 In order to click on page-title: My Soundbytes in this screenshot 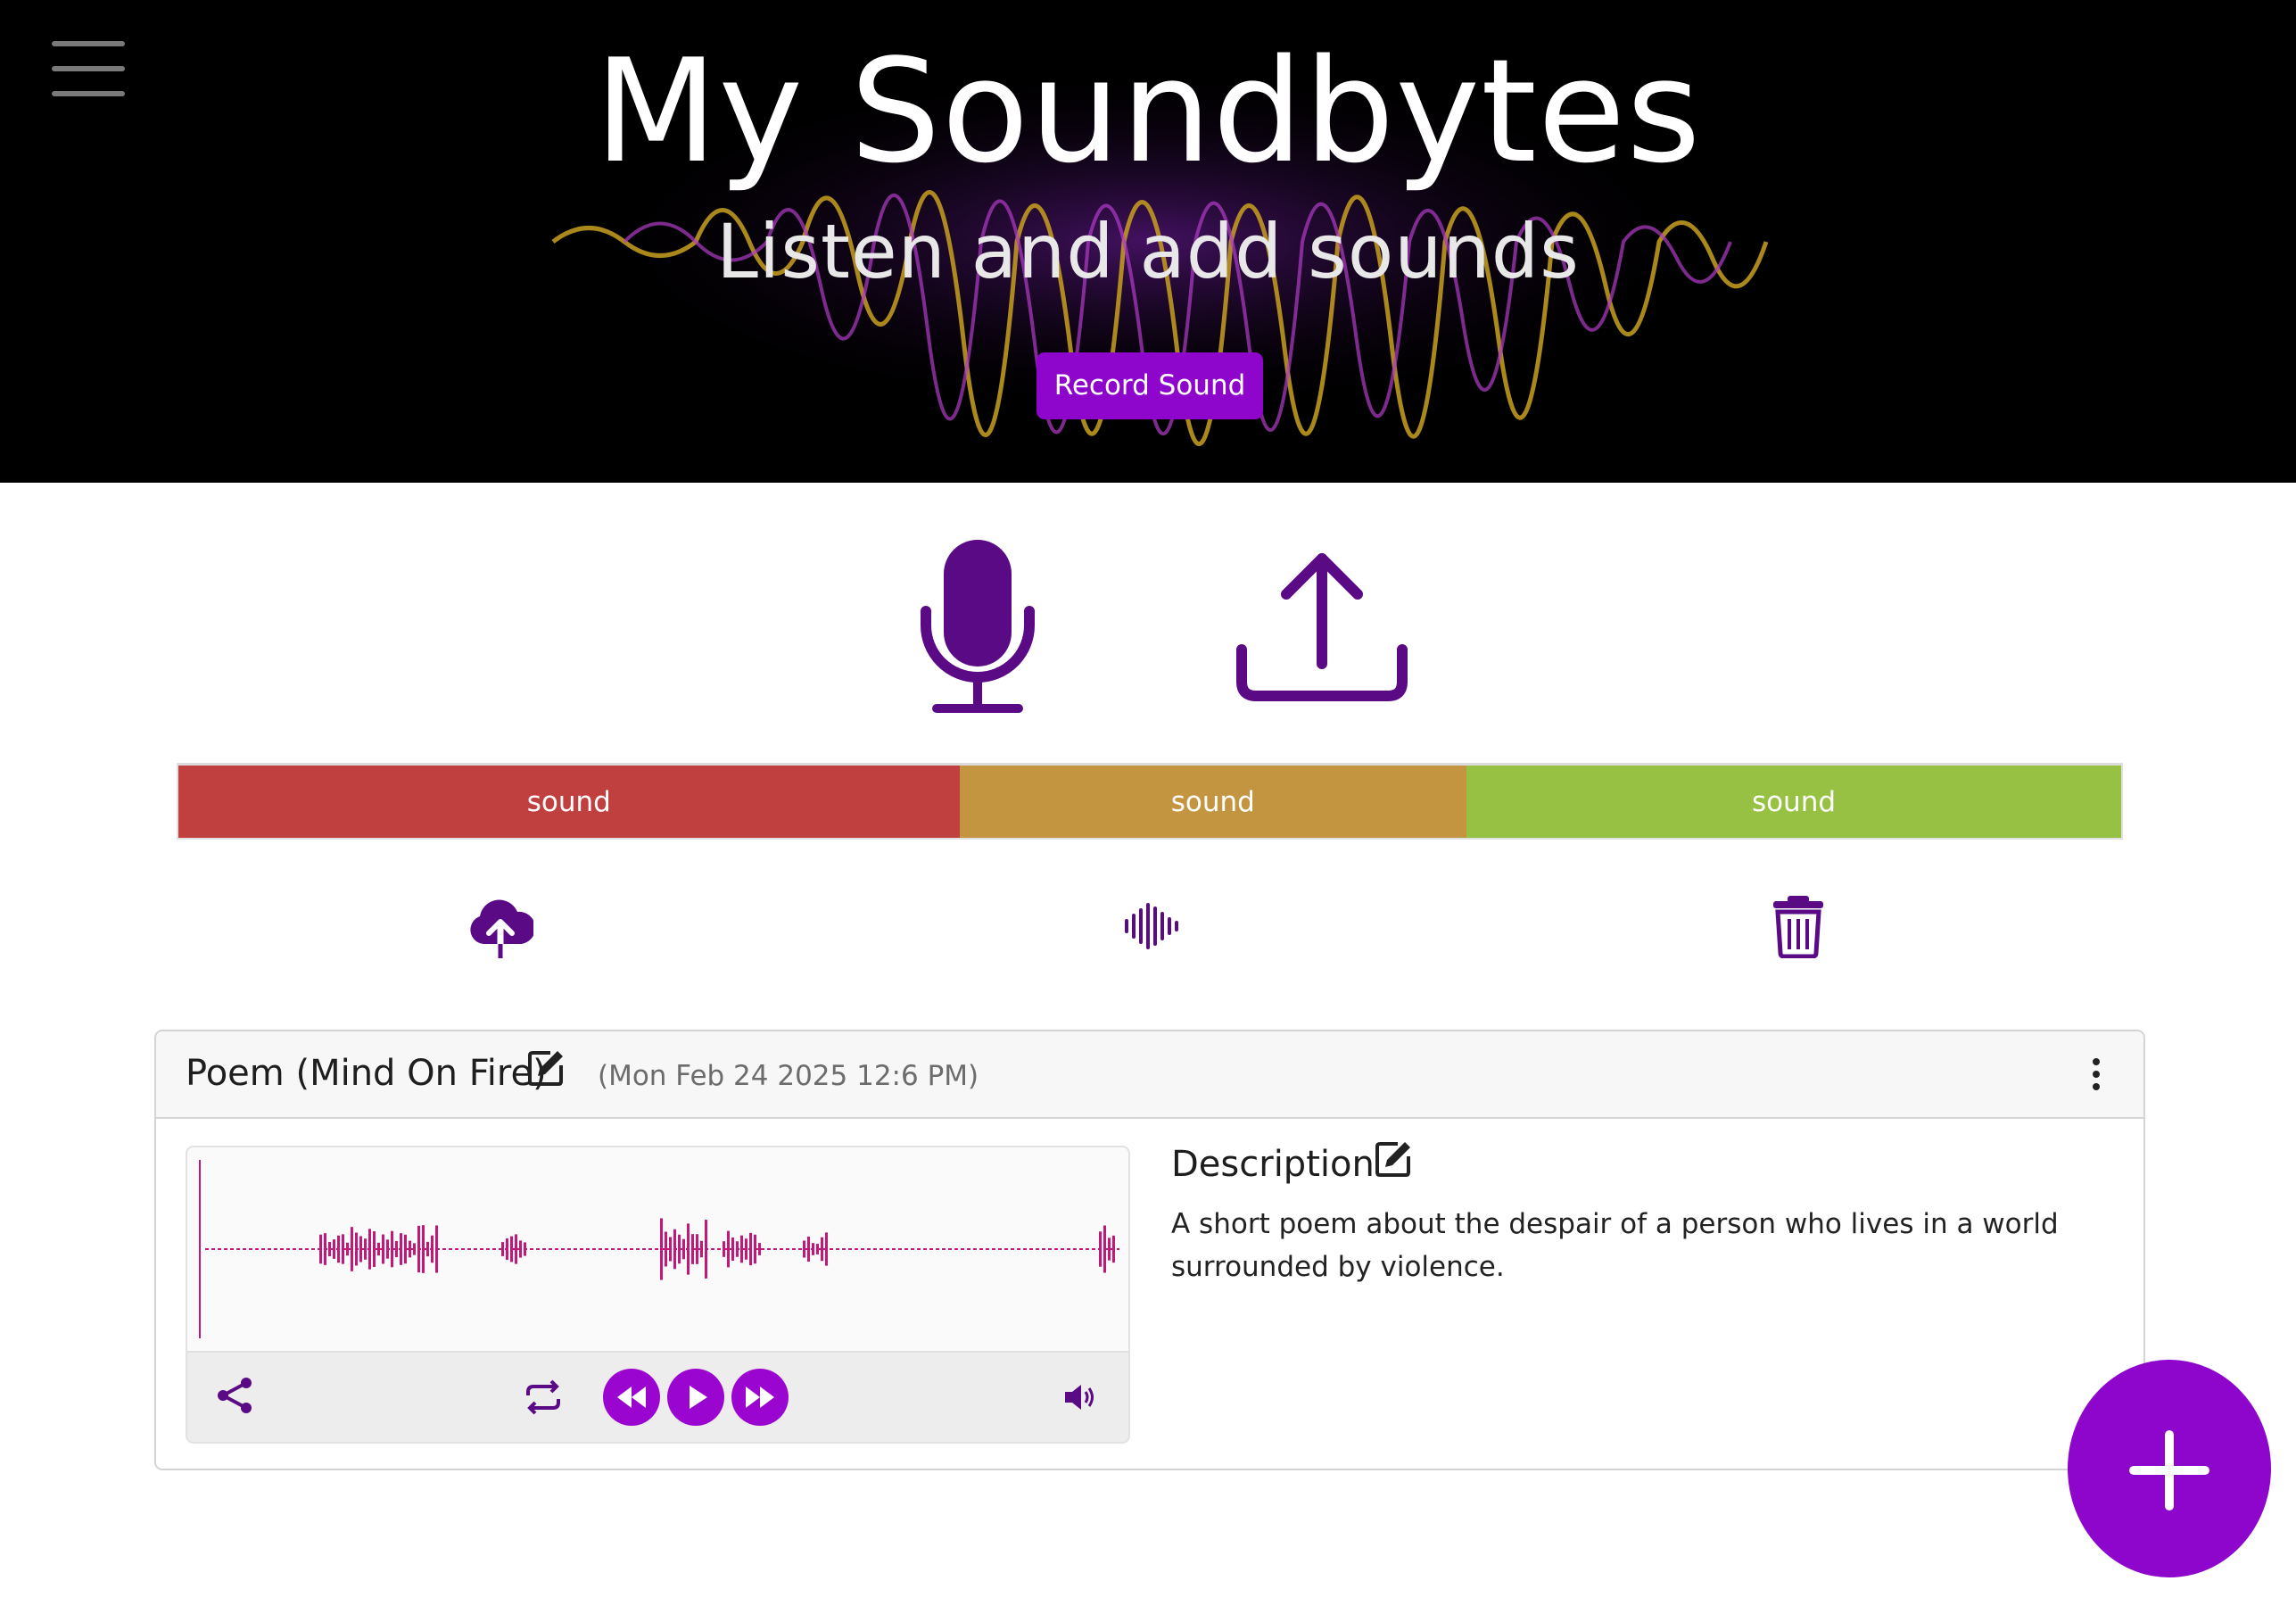, I will do `click(1148, 112)`.